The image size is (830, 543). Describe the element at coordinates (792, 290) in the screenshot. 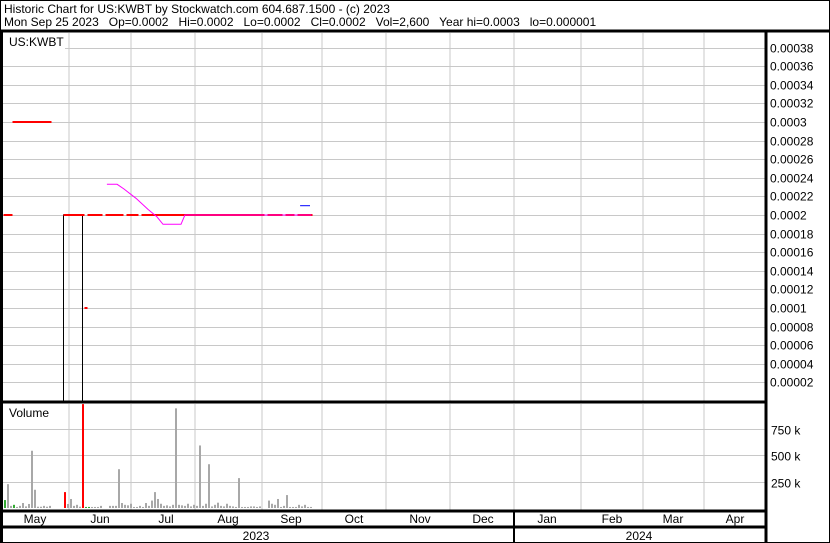

I see `price-tick-label: 0.00012` at that location.